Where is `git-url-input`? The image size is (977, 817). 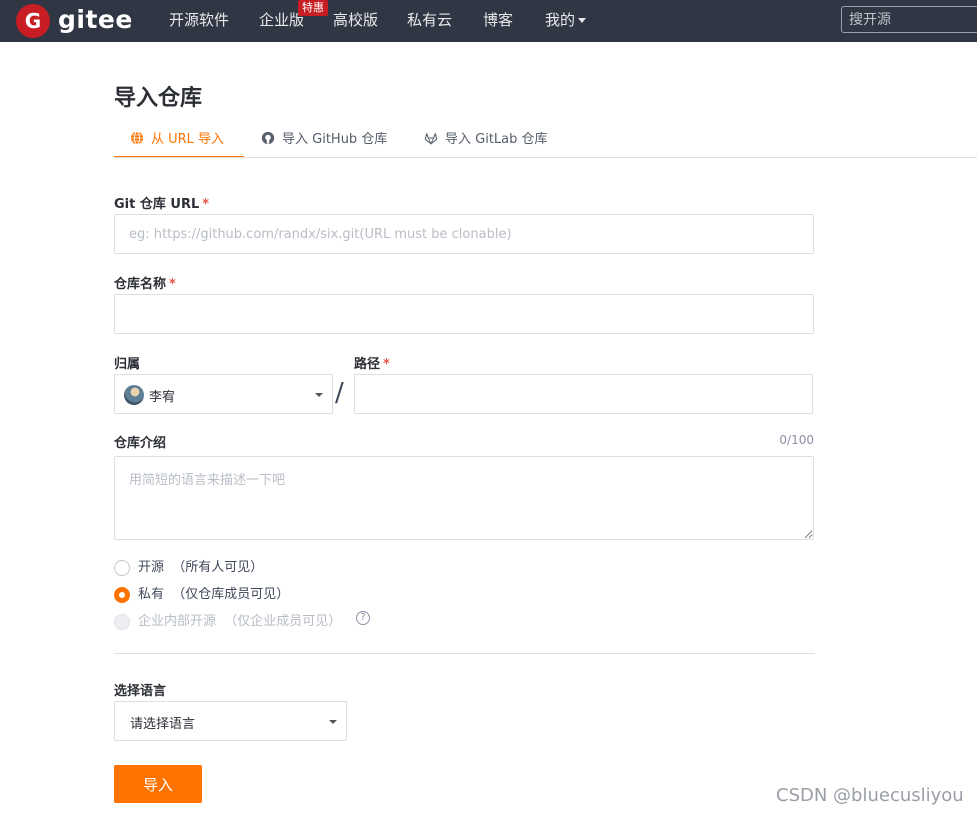
git-url-input is located at coordinates (464, 234).